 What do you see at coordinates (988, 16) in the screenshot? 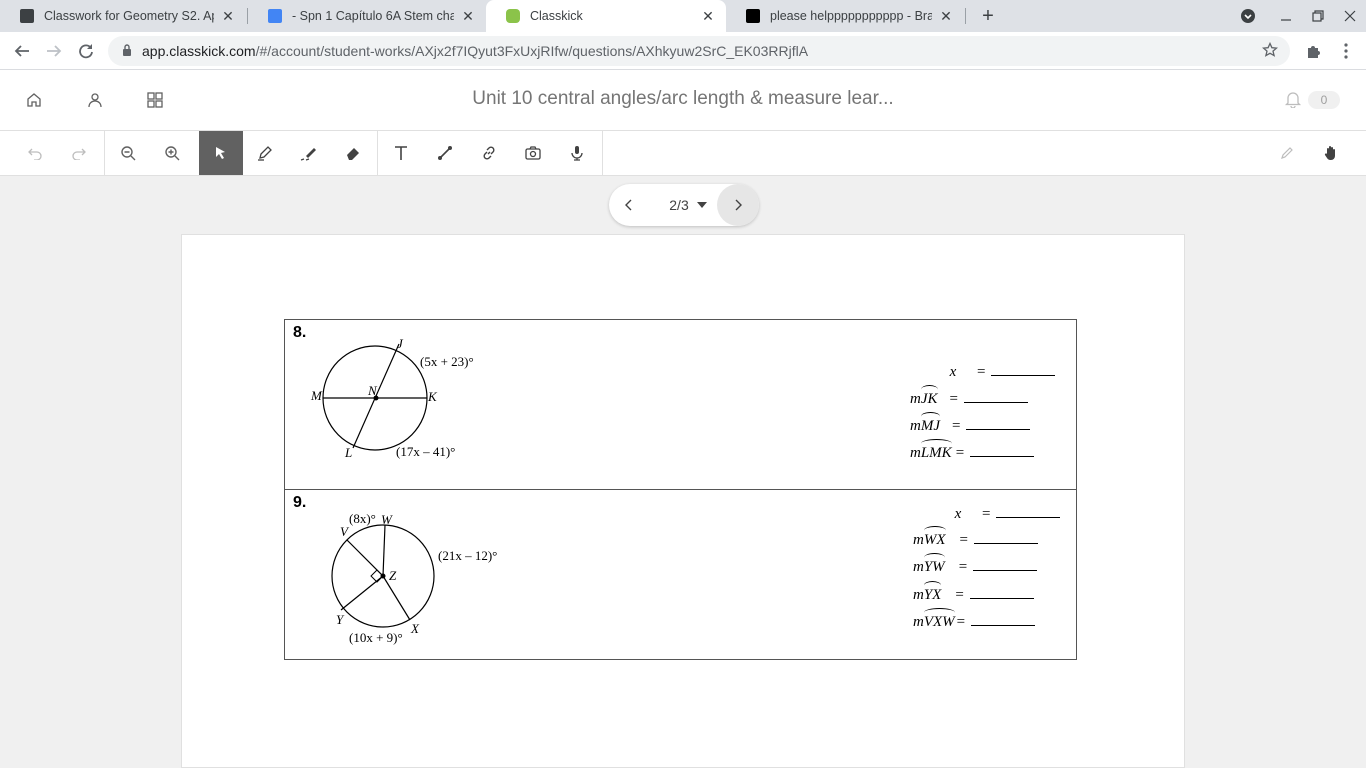
I see `new-tab-button: +` at bounding box center [988, 16].